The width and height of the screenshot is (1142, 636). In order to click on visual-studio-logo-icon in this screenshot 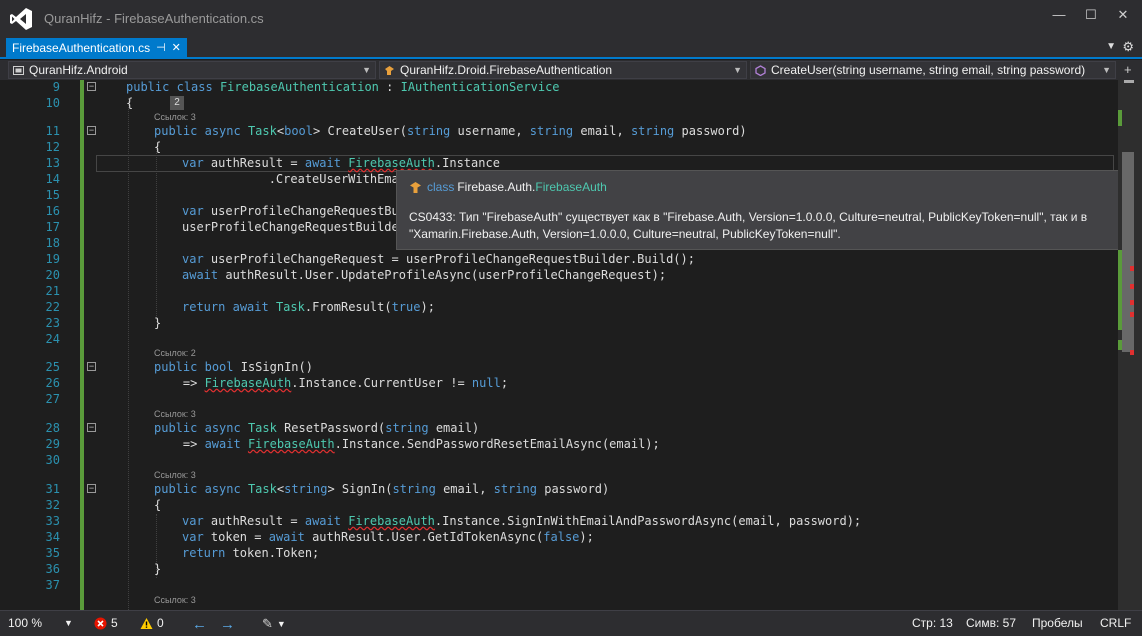, I will do `click(21, 19)`.